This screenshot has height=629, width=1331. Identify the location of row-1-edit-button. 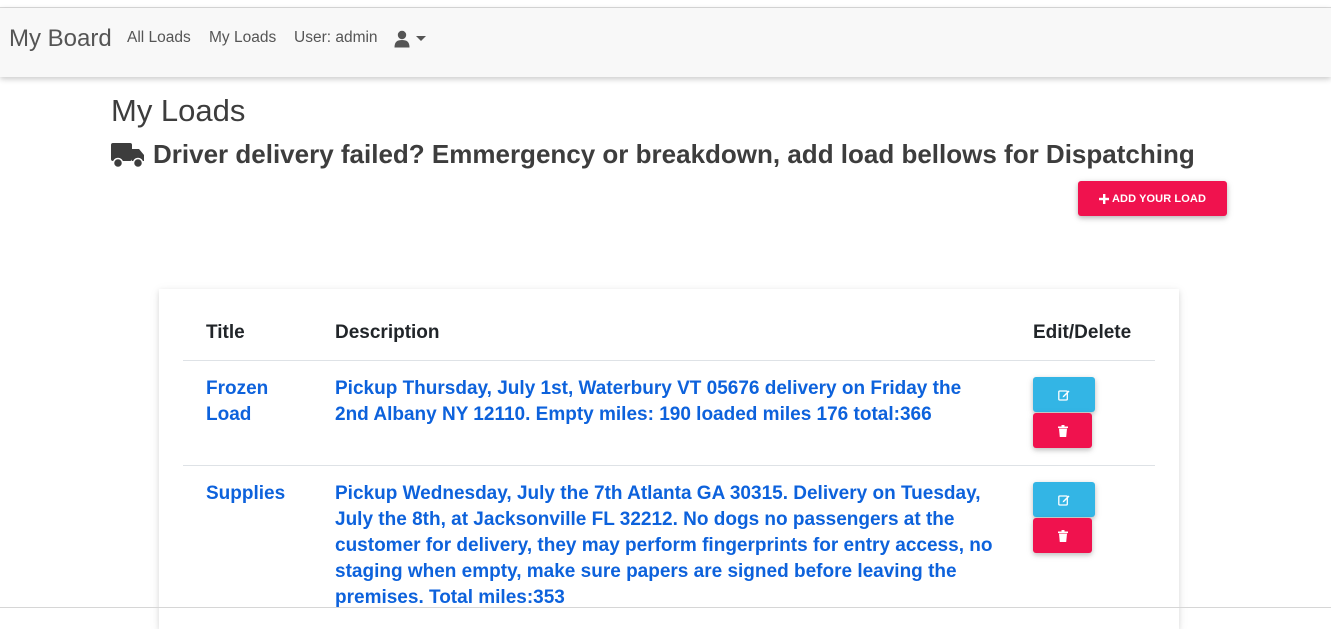
(1064, 394).